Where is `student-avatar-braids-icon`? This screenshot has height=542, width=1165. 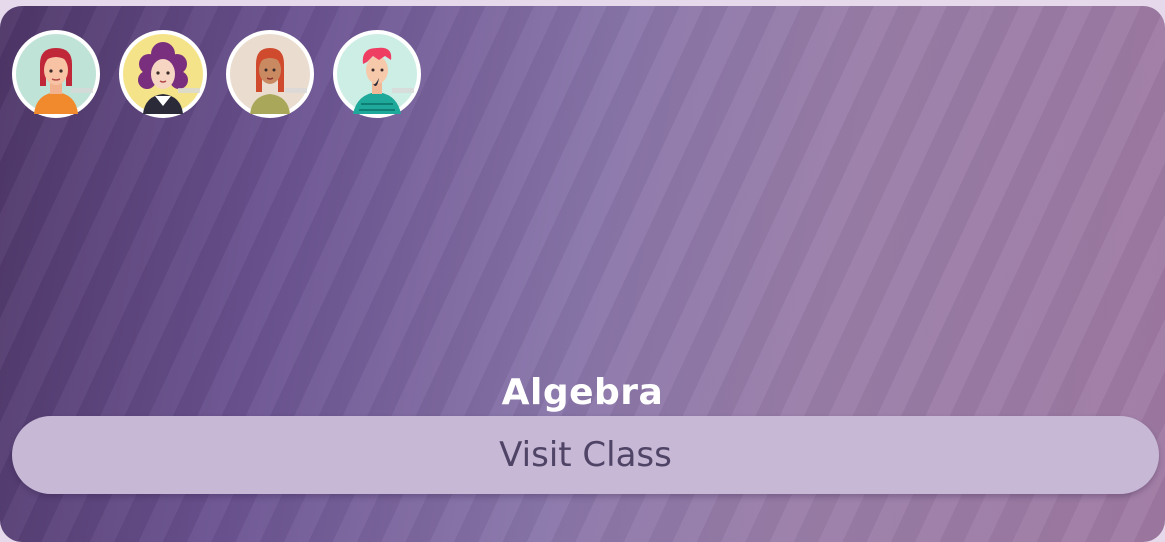 student-avatar-braids-icon is located at coordinates (270, 74).